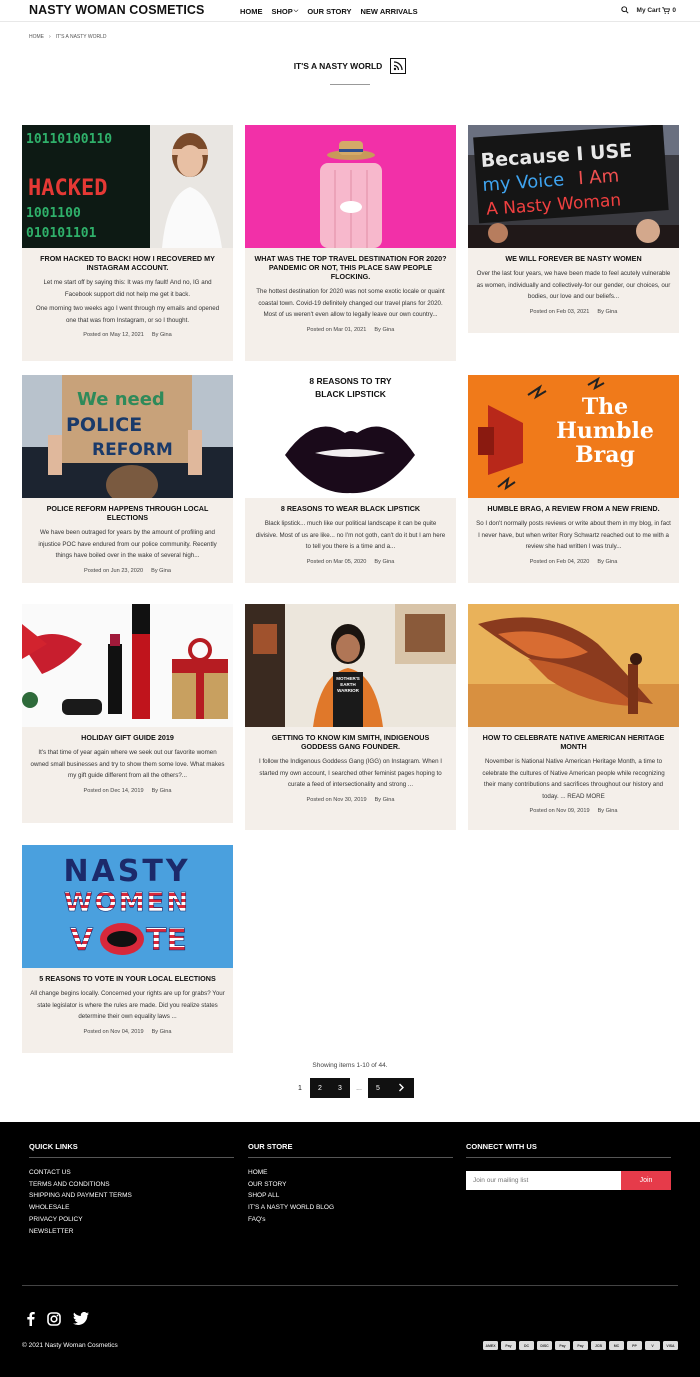 The height and width of the screenshot is (1377, 700). I want to click on footer-link-home: HOME, so click(350, 1173).